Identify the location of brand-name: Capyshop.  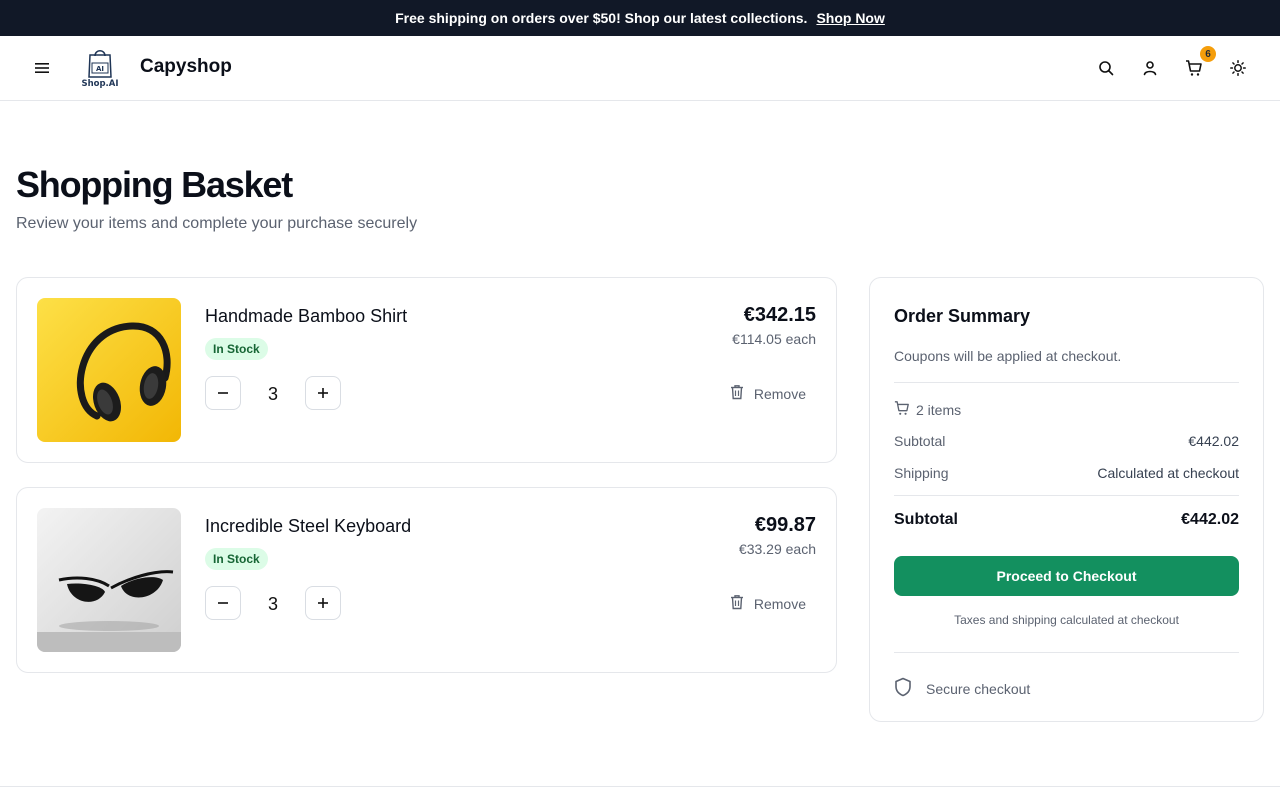
(186, 67).